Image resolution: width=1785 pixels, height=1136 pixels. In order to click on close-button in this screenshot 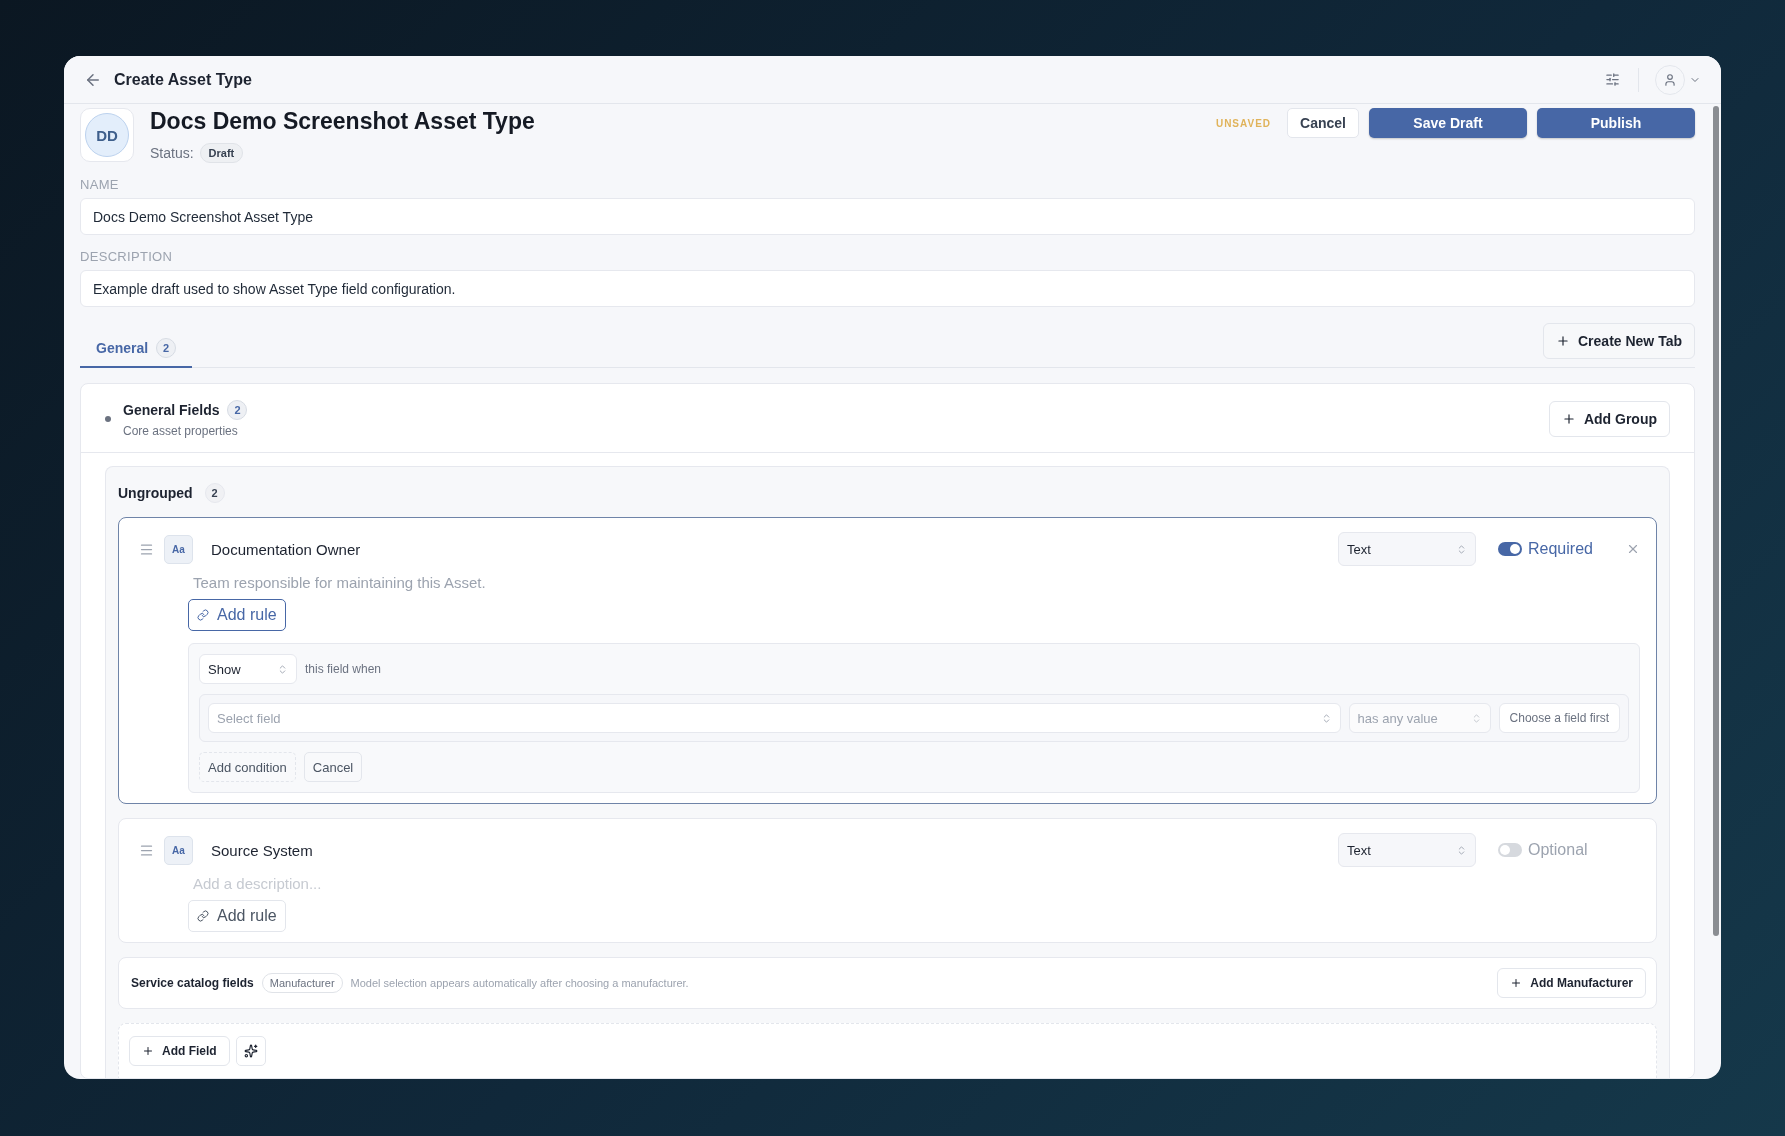, I will do `click(1633, 549)`.